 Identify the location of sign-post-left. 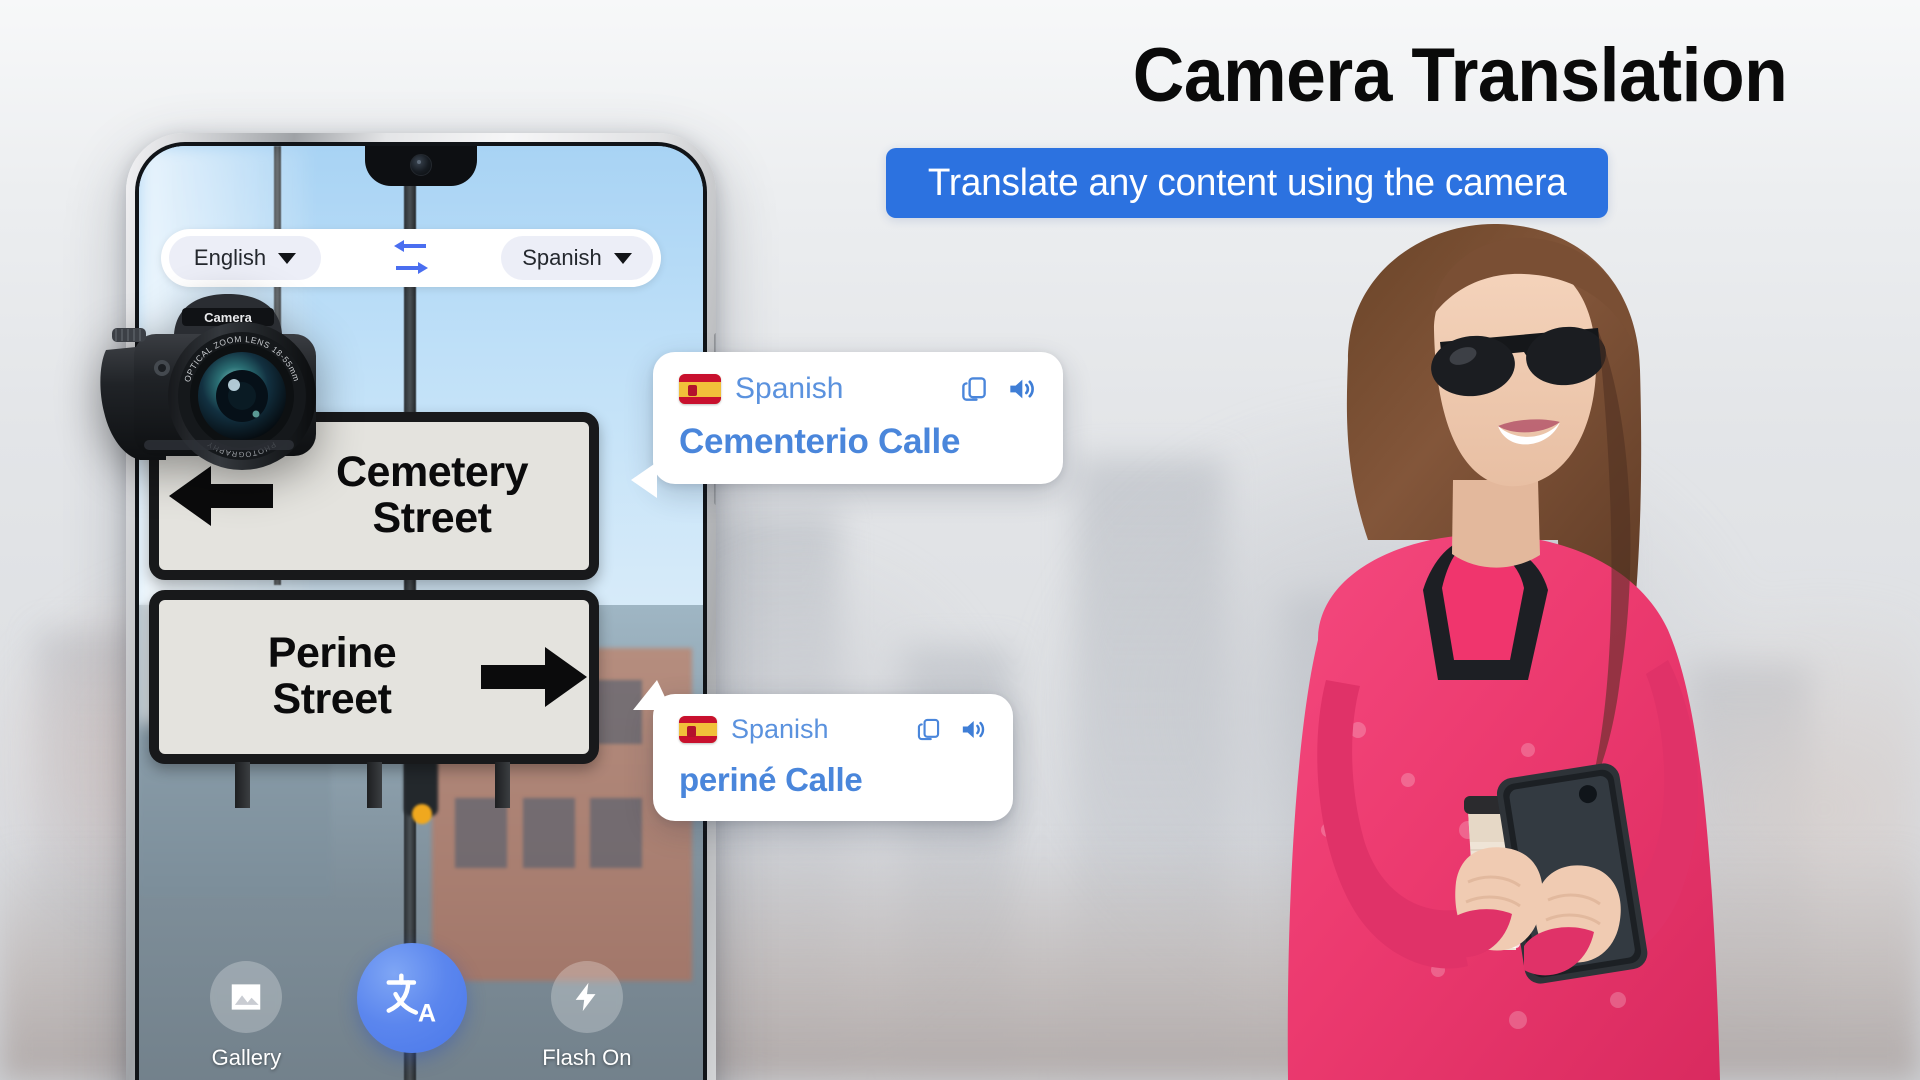
(242, 785).